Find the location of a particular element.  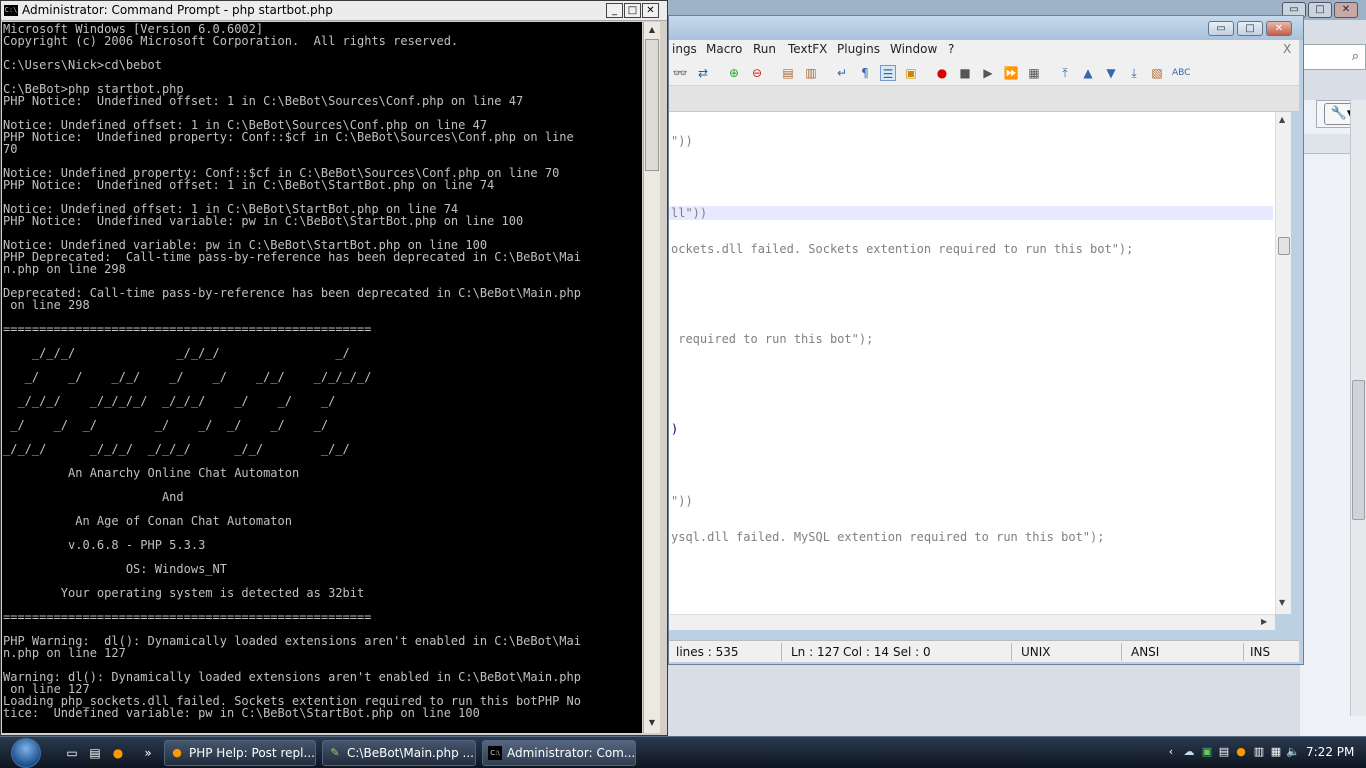

background-scrollbar is located at coordinates (1358, 408).